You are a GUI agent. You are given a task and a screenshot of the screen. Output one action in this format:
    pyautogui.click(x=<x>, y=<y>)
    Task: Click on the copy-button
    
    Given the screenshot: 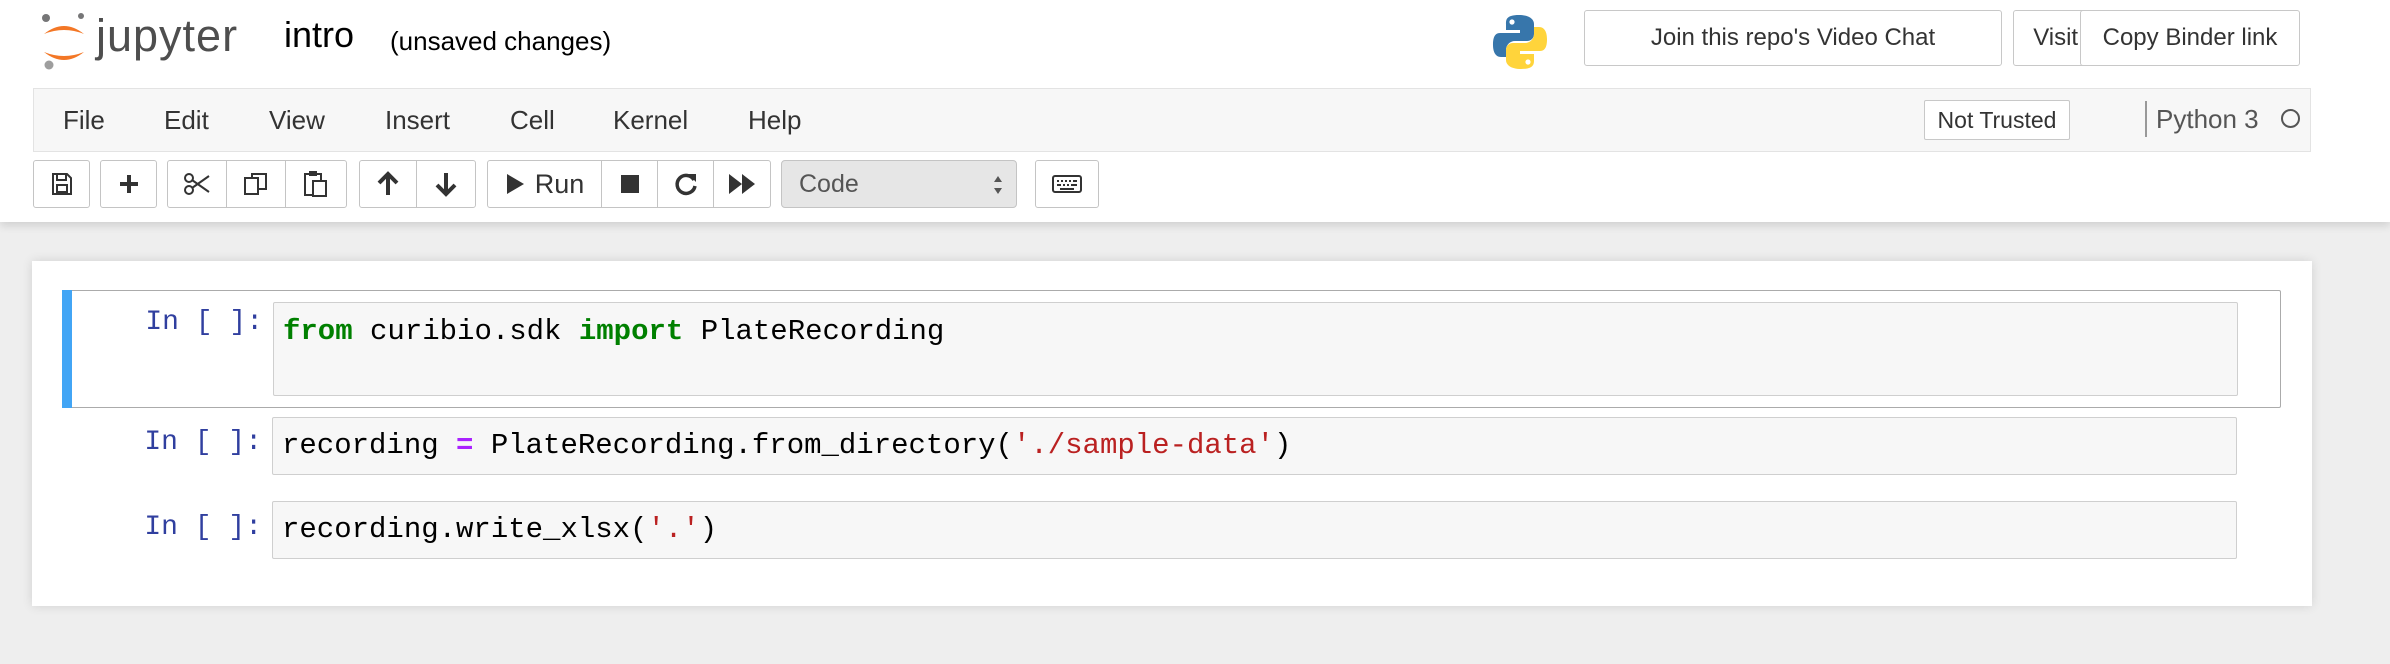 What is the action you would take?
    pyautogui.click(x=256, y=184)
    